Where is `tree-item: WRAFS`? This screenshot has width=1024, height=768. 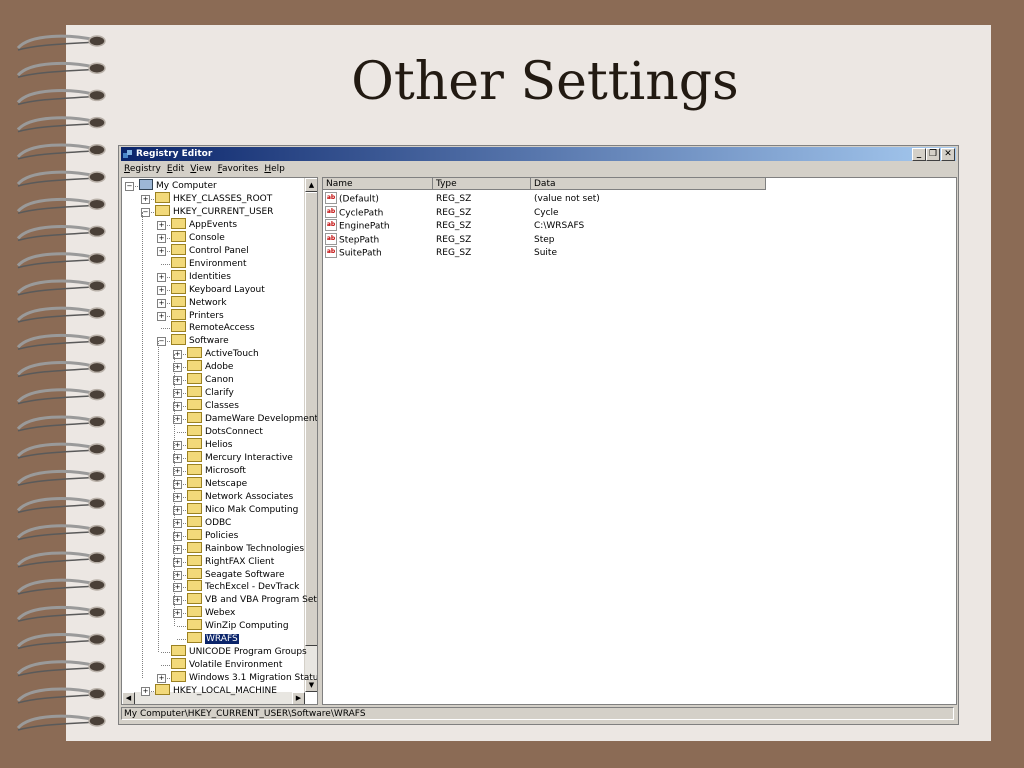 tree-item: WRAFS is located at coordinates (213, 639).